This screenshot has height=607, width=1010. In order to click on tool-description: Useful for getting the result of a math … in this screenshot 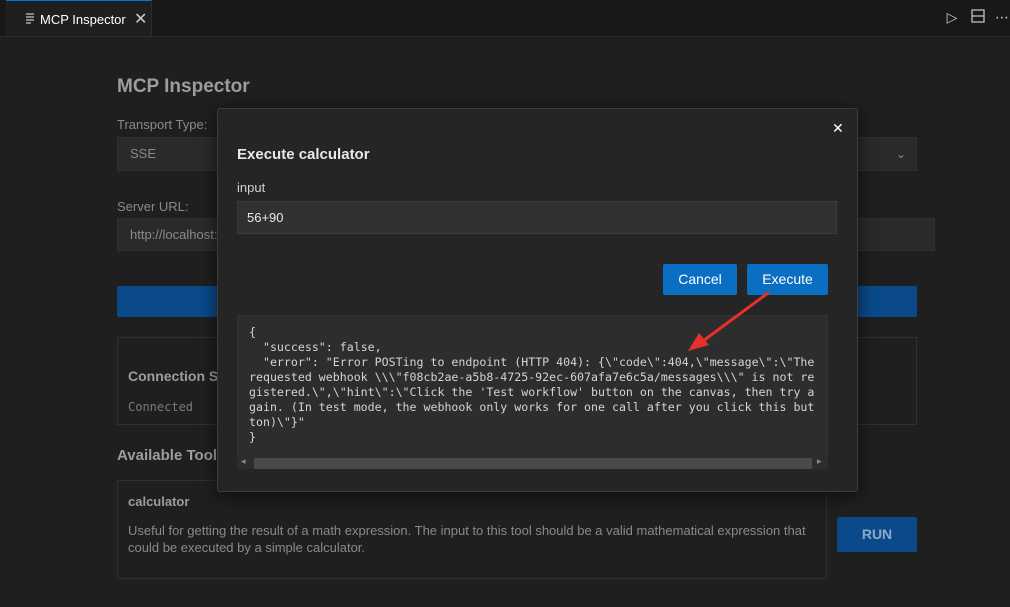, I will do `click(467, 539)`.